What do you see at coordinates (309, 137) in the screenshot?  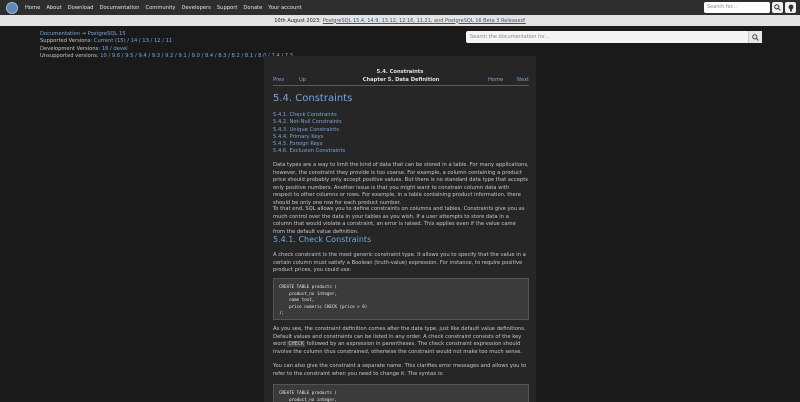 I see `toc-link-primary-keys: 5.4.4. Primary Keys` at bounding box center [309, 137].